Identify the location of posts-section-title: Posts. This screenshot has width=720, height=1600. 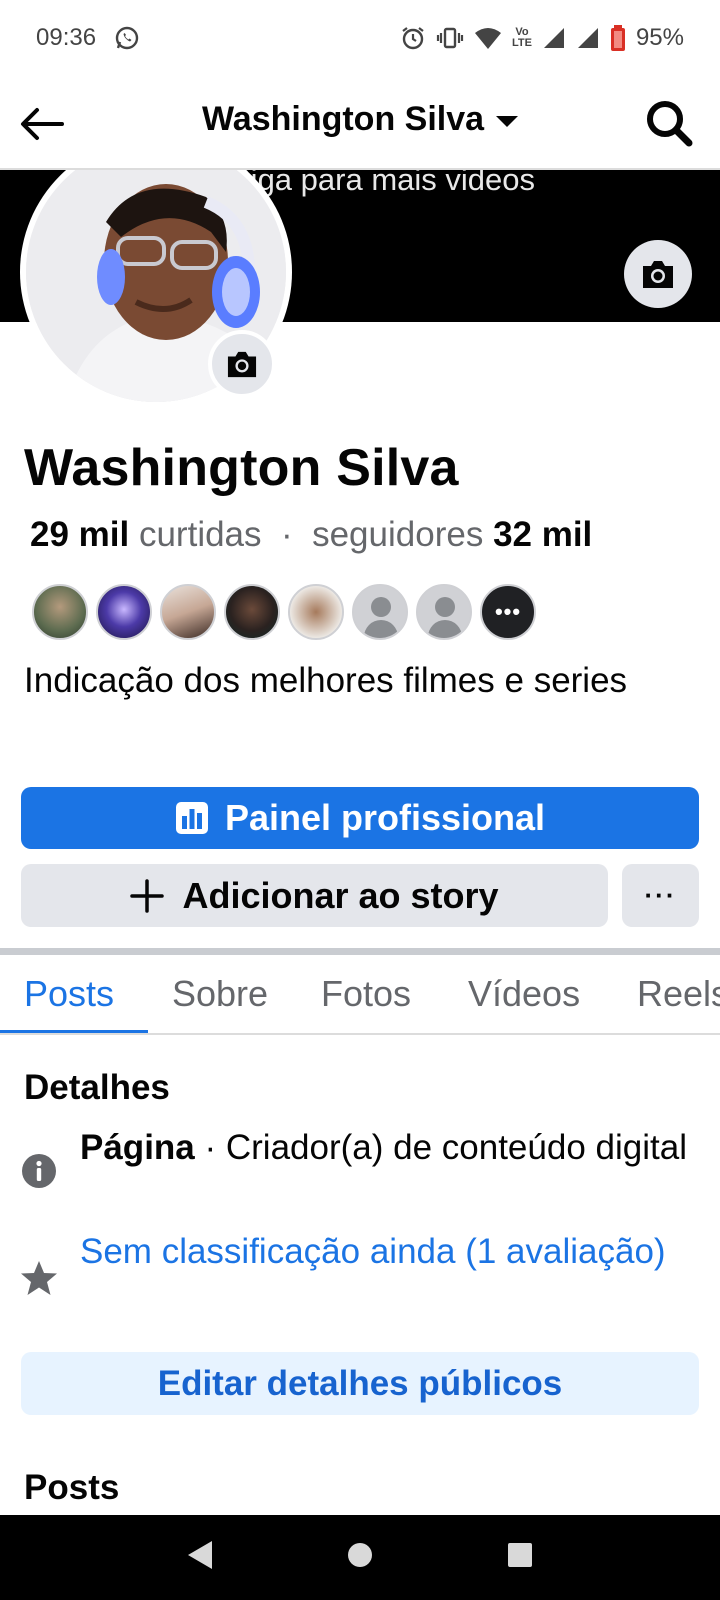
(72, 1487).